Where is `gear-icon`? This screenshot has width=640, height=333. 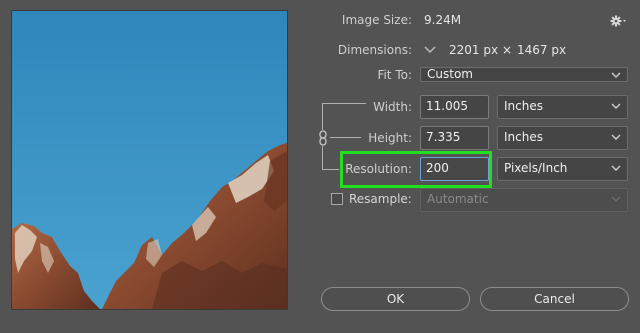
gear-icon is located at coordinates (619, 21).